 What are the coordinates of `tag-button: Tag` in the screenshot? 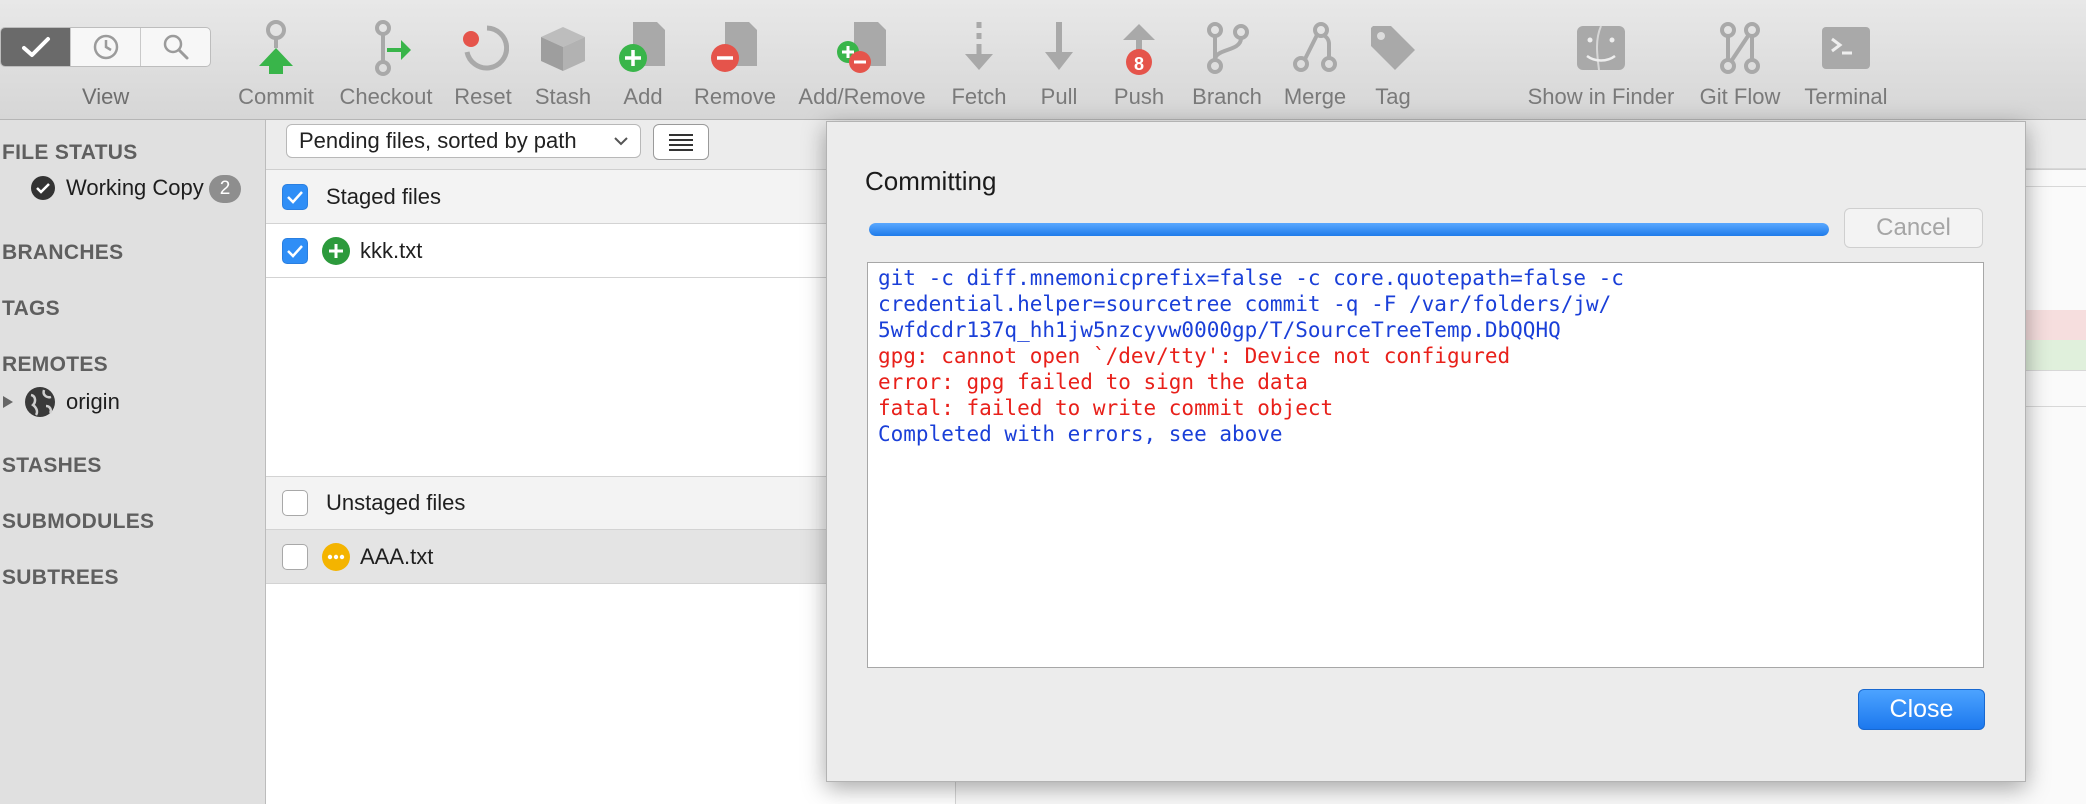 It's located at (1393, 65).